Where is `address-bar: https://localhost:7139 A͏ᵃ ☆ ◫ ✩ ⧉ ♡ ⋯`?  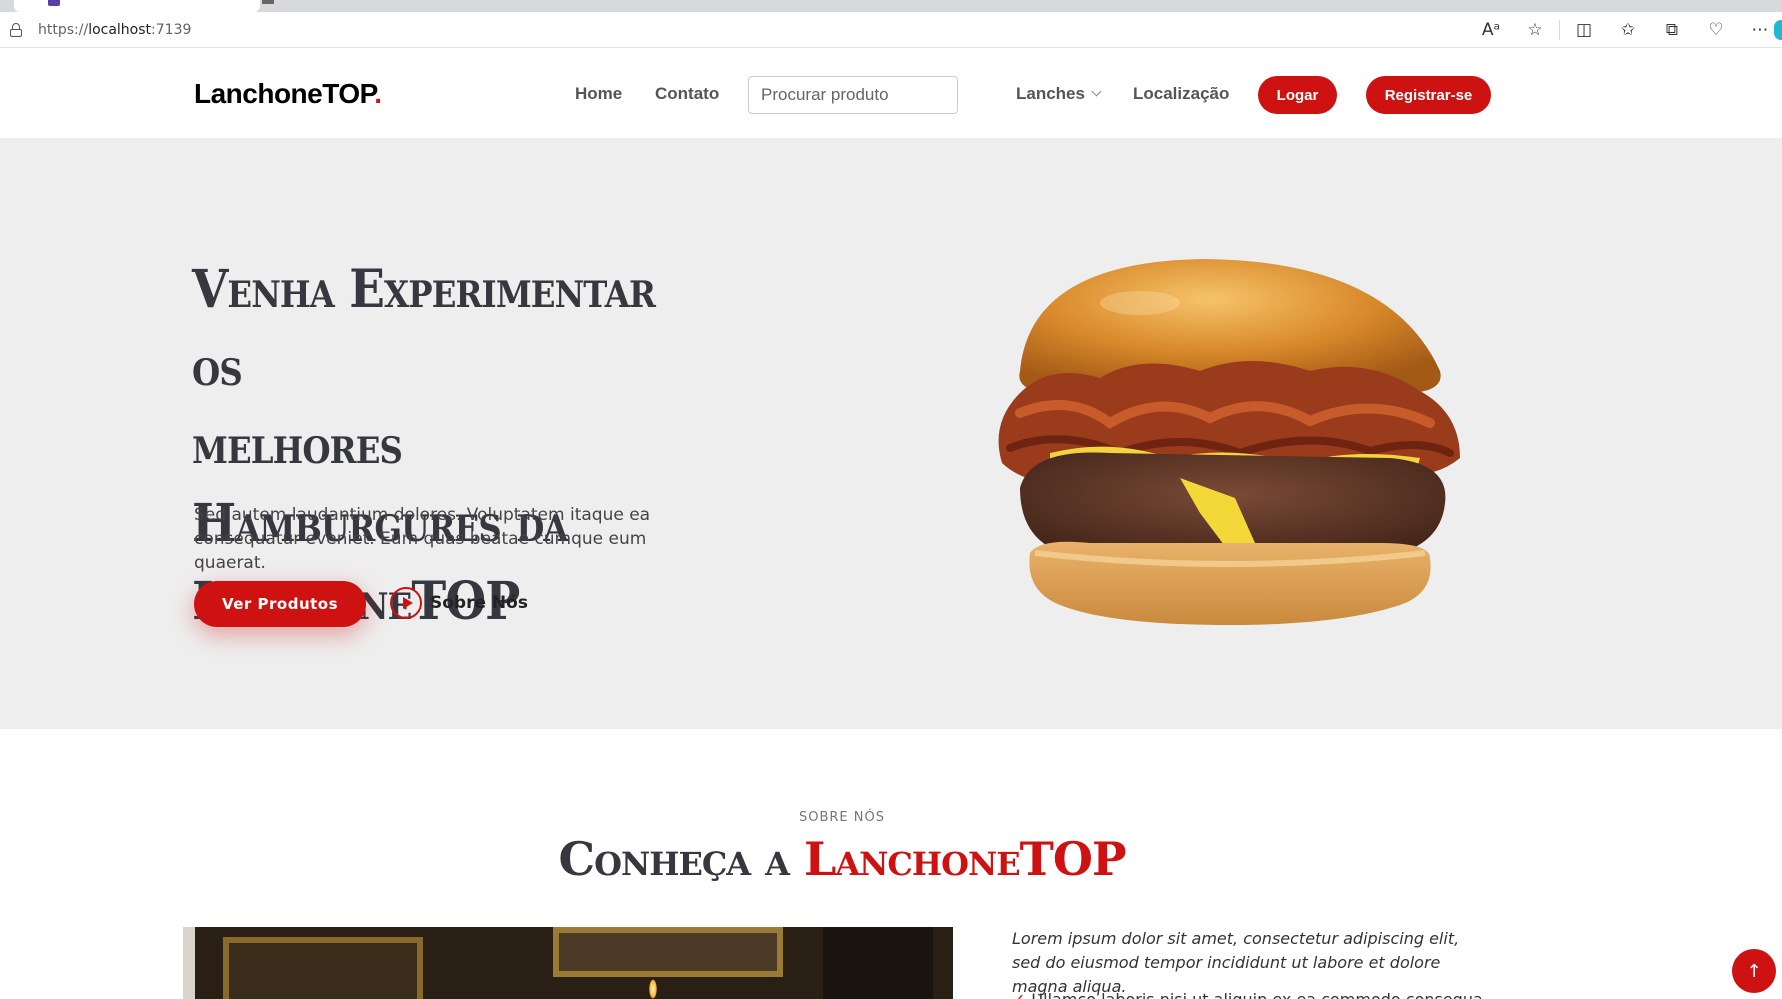
address-bar: https://localhost:7139 A͏ᵃ ☆ ◫ ✩ ⧉ ♡ ⋯ is located at coordinates (891, 30).